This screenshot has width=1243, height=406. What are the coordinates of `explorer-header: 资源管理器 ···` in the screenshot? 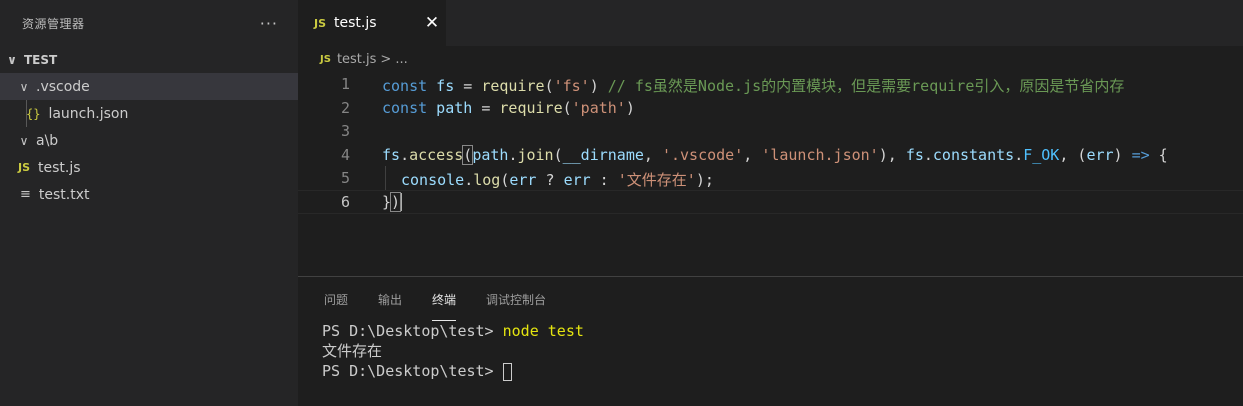 It's located at (149, 23).